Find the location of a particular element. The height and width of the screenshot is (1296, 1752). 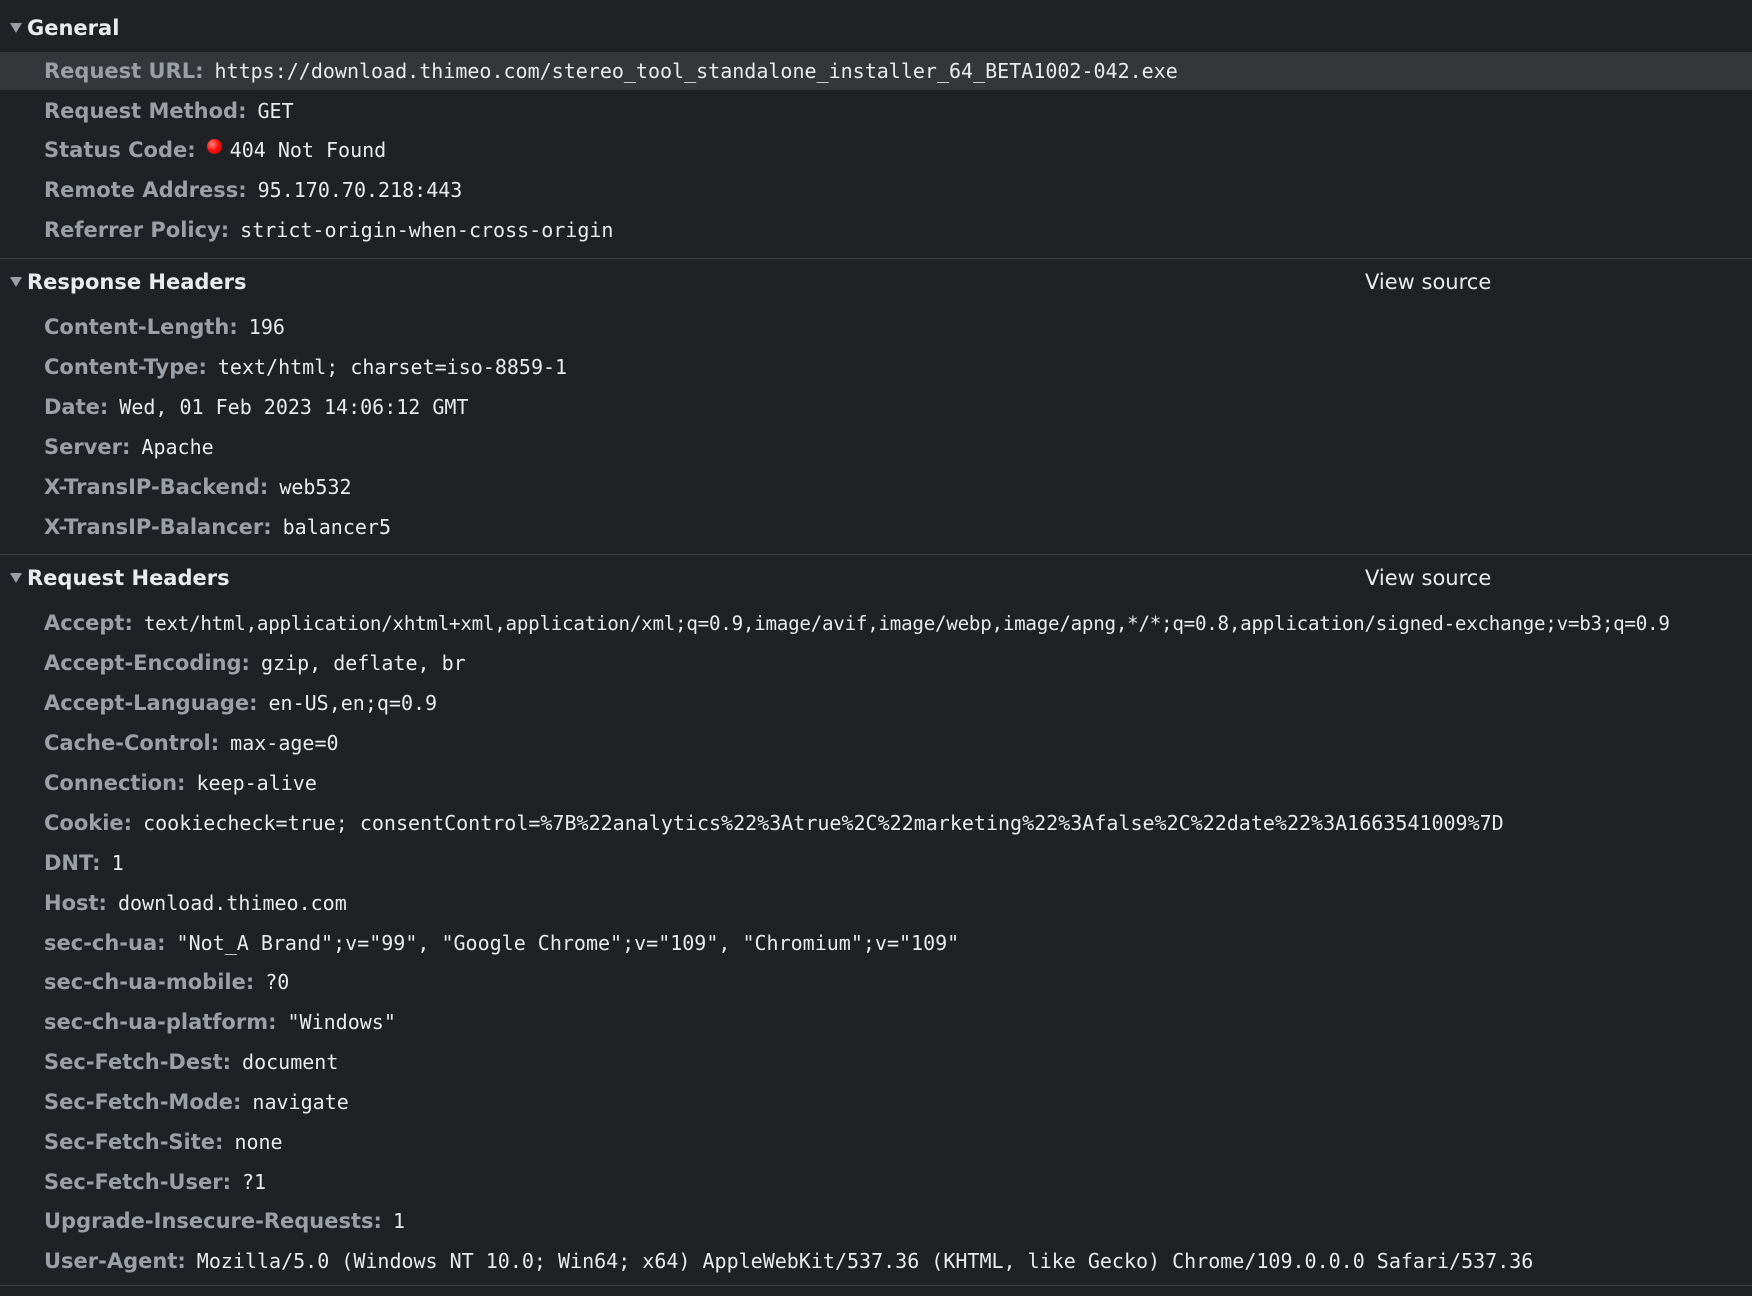

header-value: 95.170.70.218:443 is located at coordinates (360, 190).